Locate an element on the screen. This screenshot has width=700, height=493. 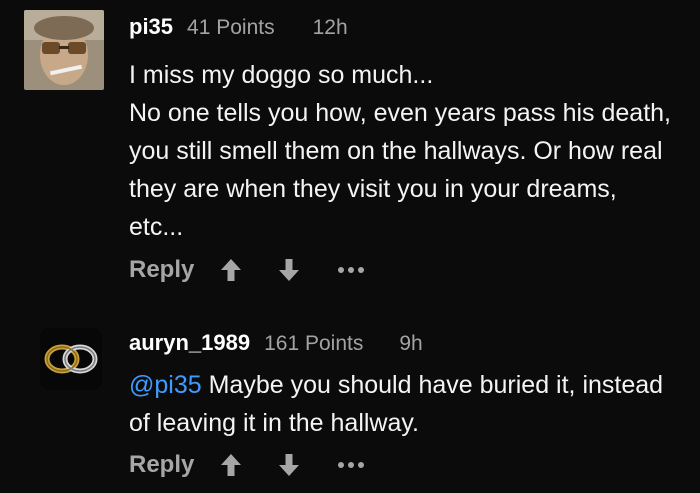
comment-meta: auryn_1989 161 Points 9h is located at coordinates (276, 343).